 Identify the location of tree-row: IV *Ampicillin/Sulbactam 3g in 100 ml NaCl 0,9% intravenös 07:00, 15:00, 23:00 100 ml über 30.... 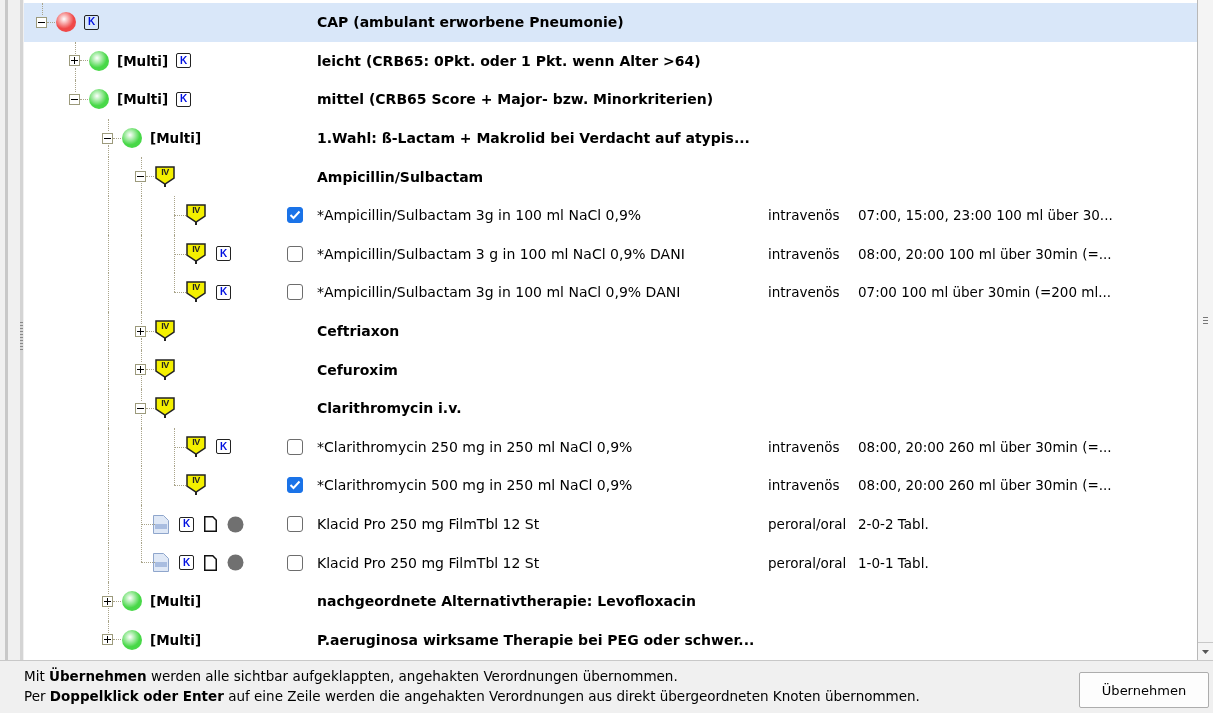
(610, 215).